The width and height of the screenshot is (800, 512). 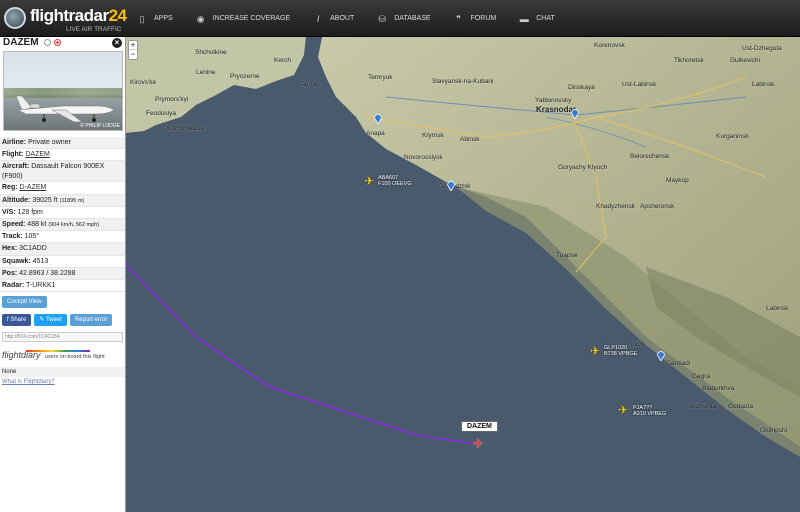 What do you see at coordinates (78, 15) in the screenshot?
I see `logo-text: flightradar24` at bounding box center [78, 15].